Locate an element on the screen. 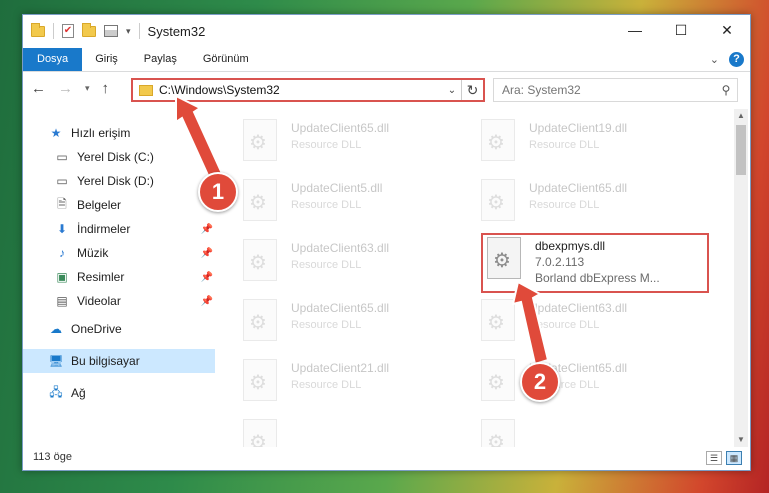  star-icon: ★ is located at coordinates (56, 133).